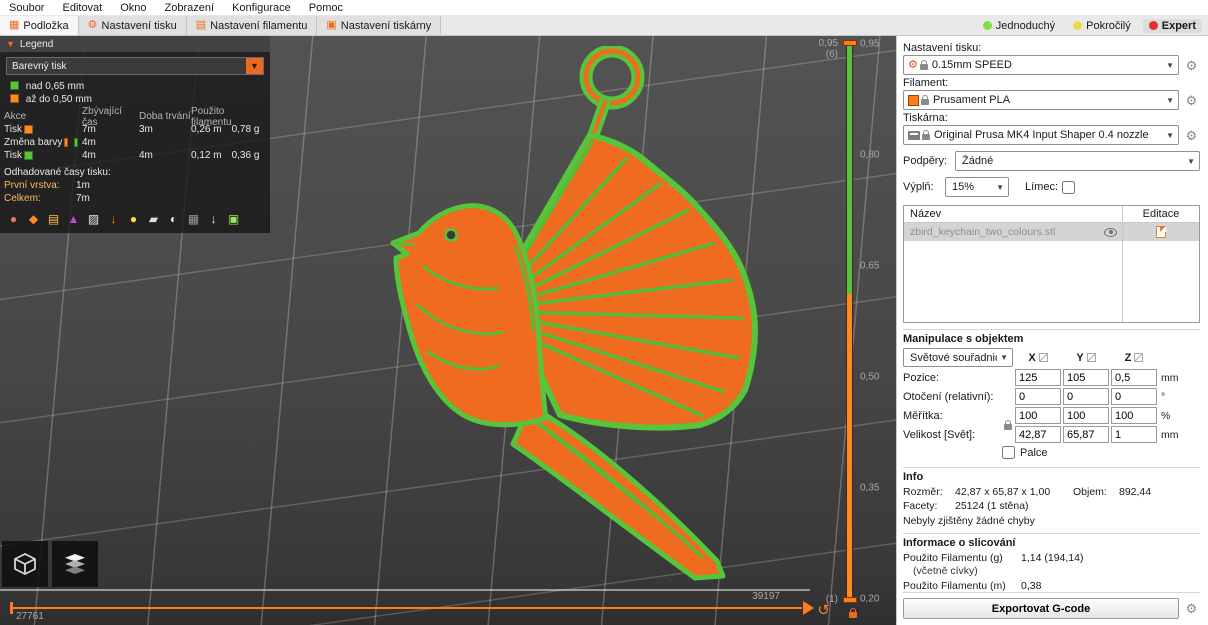  Describe the element at coordinates (1086, 396) in the screenshot. I see `rotation-y-input` at that location.